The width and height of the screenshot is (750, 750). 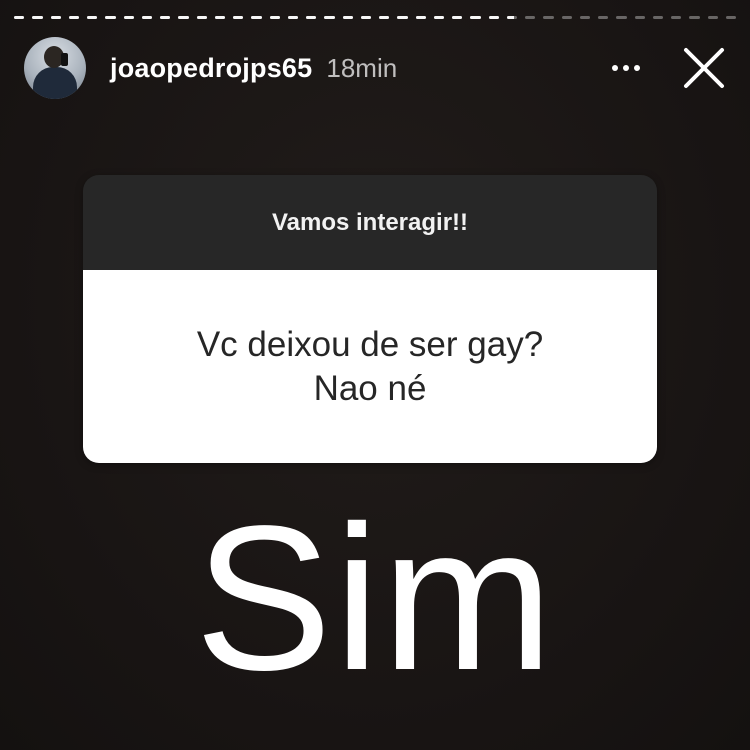 I want to click on answer-text: Sim, so click(x=375, y=598).